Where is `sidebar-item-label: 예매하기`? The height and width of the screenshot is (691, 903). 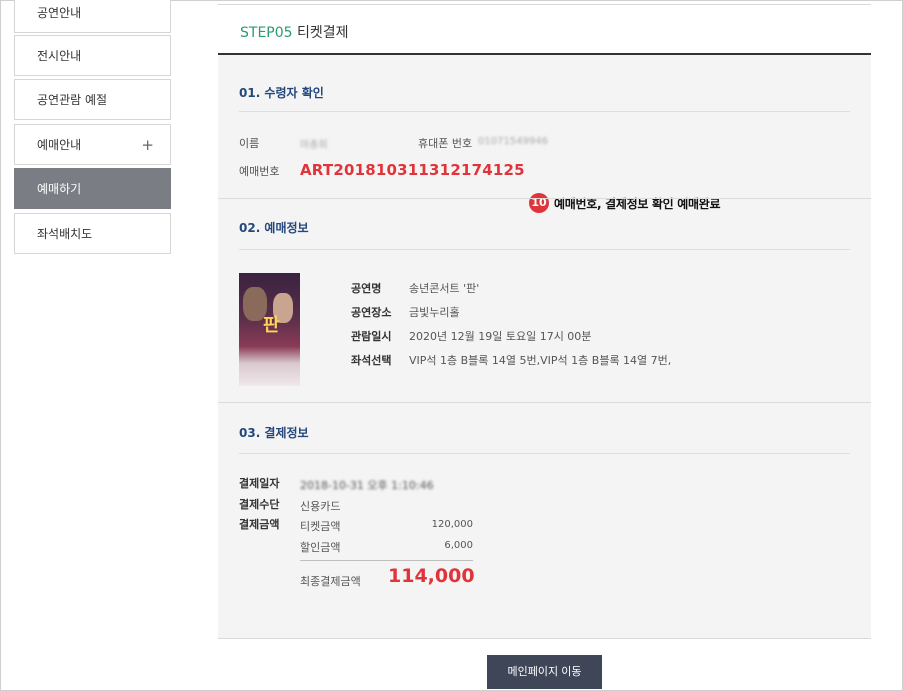
sidebar-item-label: 예매하기 is located at coordinates (59, 189).